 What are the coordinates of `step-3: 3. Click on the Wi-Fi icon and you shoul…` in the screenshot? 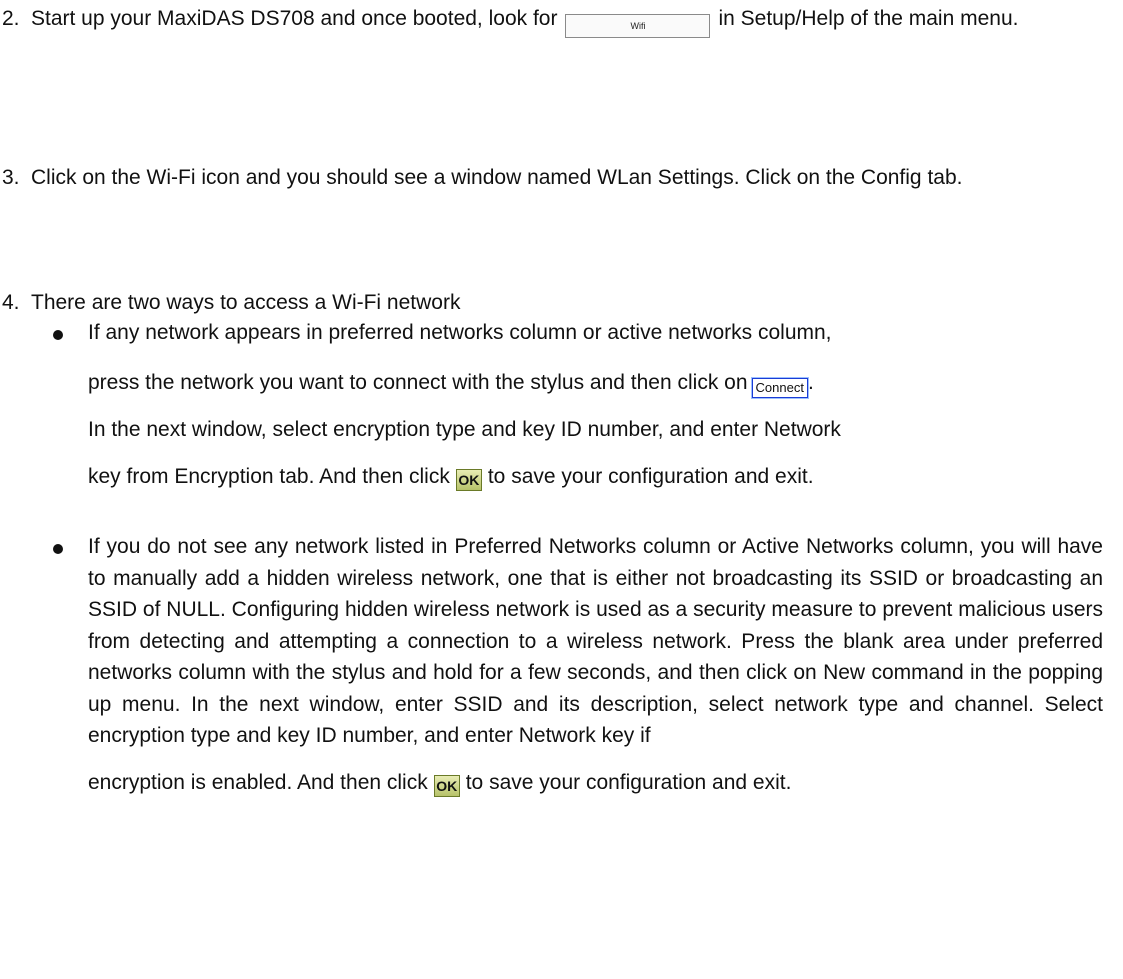 It's located at (553, 178).